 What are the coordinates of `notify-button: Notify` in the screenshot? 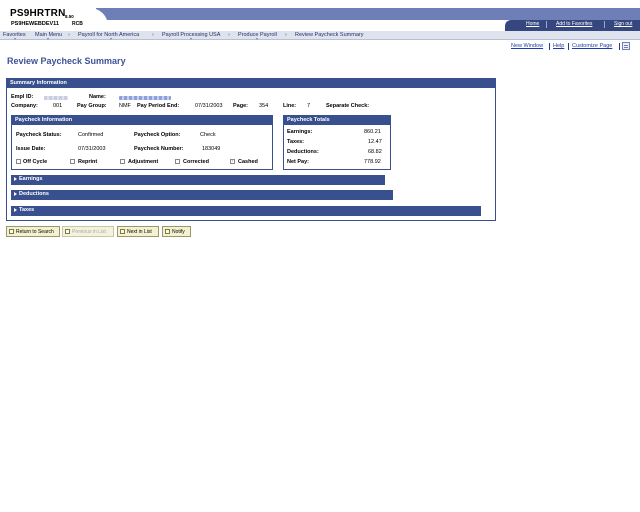 It's located at (176, 231).